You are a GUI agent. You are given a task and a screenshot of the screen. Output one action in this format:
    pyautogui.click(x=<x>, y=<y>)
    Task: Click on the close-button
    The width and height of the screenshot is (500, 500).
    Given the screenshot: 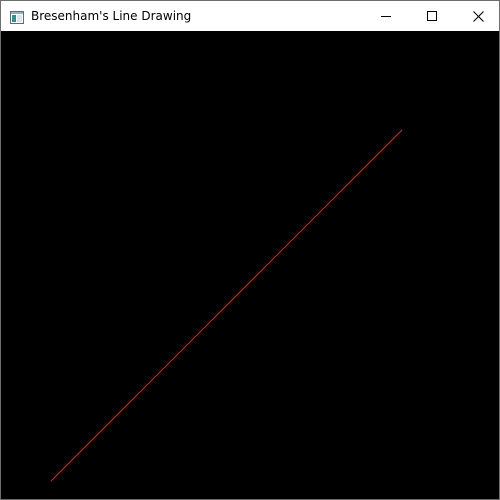 What is the action you would take?
    pyautogui.click(x=477, y=16)
    